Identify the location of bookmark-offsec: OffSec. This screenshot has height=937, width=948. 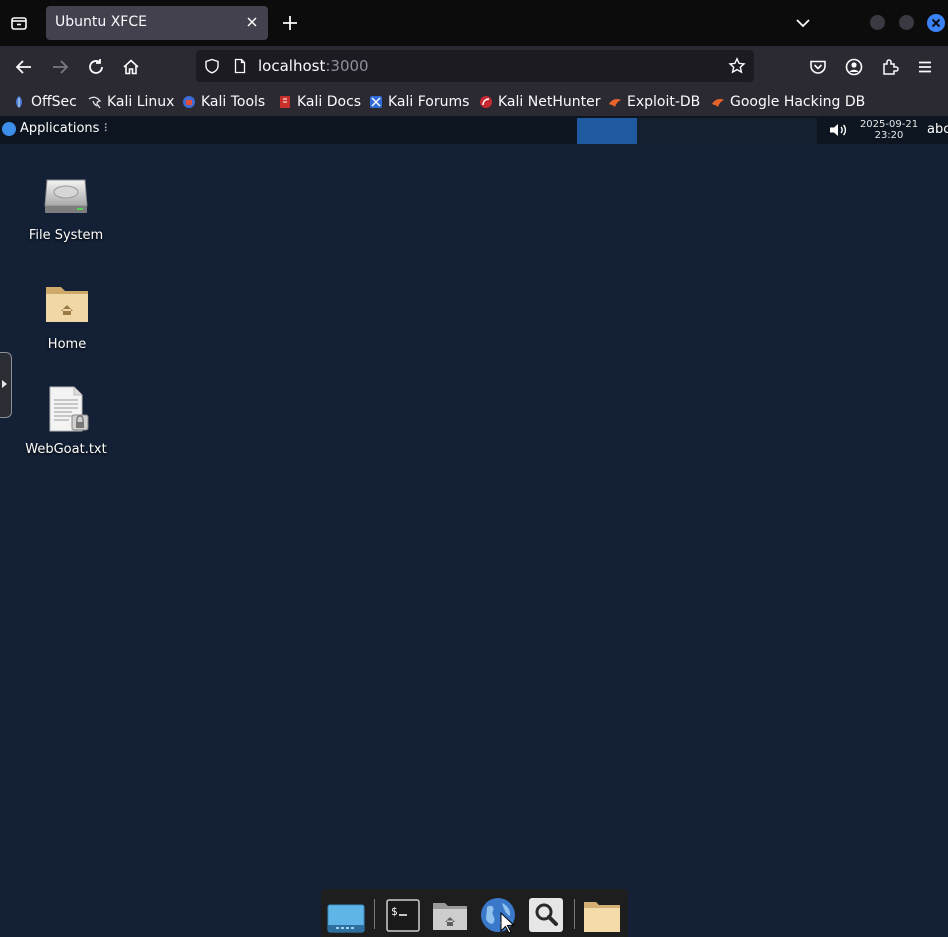
(44, 102).